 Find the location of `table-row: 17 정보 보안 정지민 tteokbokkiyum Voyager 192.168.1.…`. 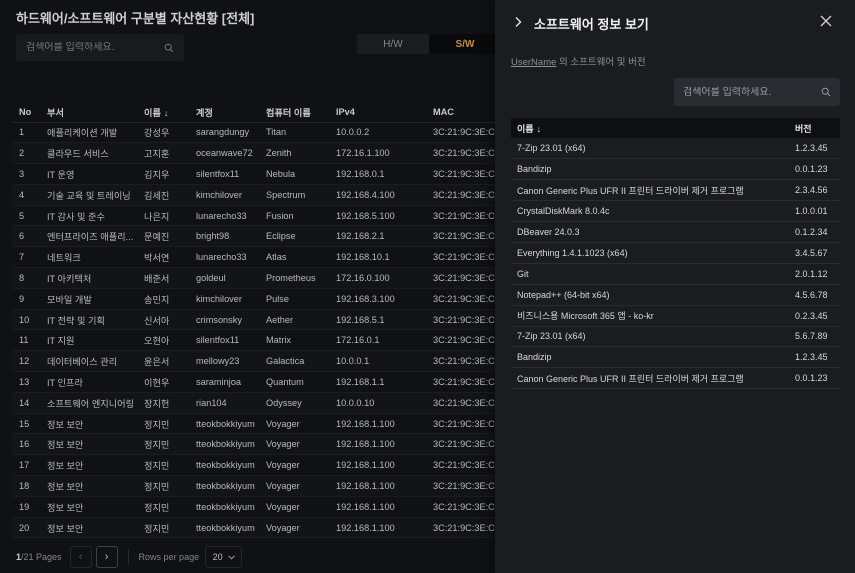

table-row: 17 정보 보안 정지민 tteokbokkiyum Voyager 192.168.1.… is located at coordinates (256, 465).